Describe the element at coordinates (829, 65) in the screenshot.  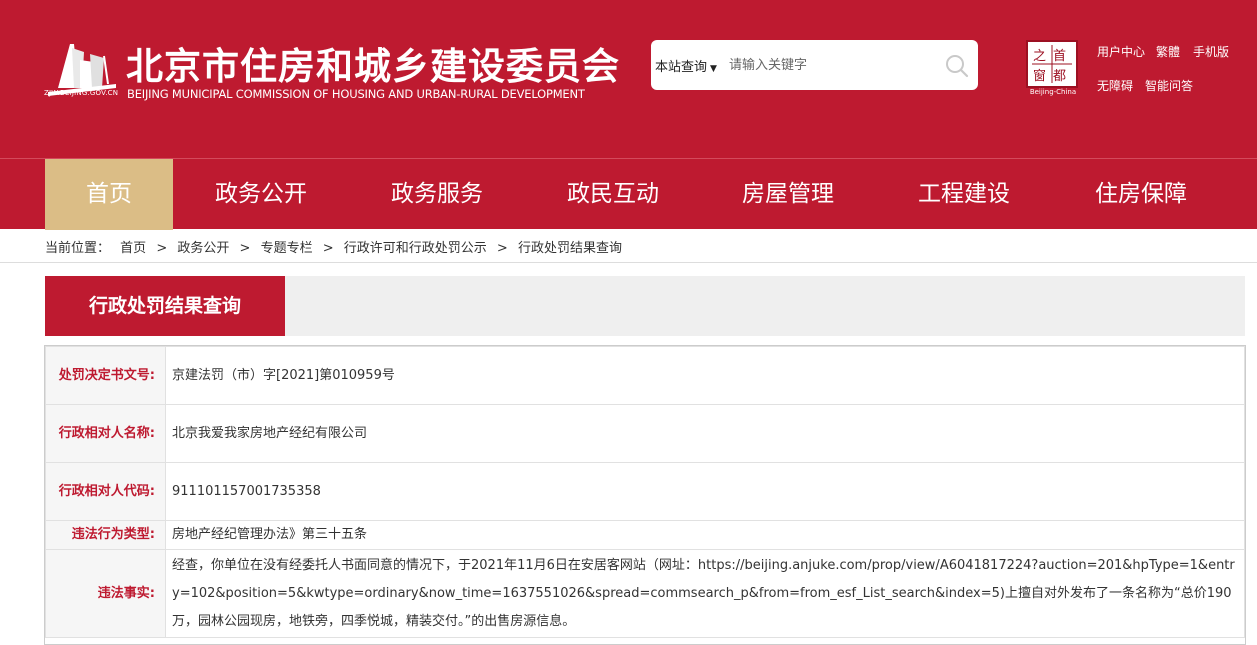
I see `search-input` at that location.